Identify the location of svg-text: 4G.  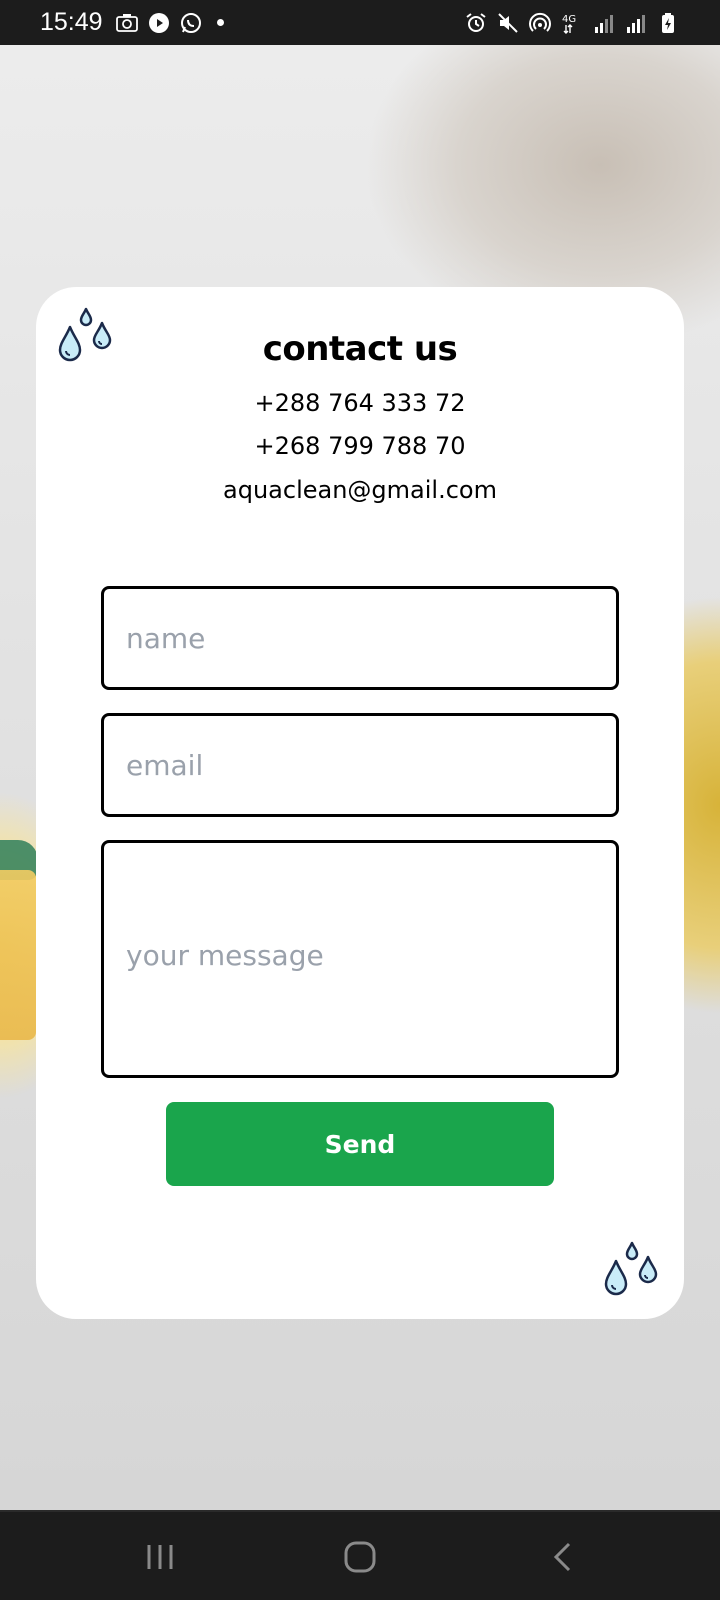
(569, 19).